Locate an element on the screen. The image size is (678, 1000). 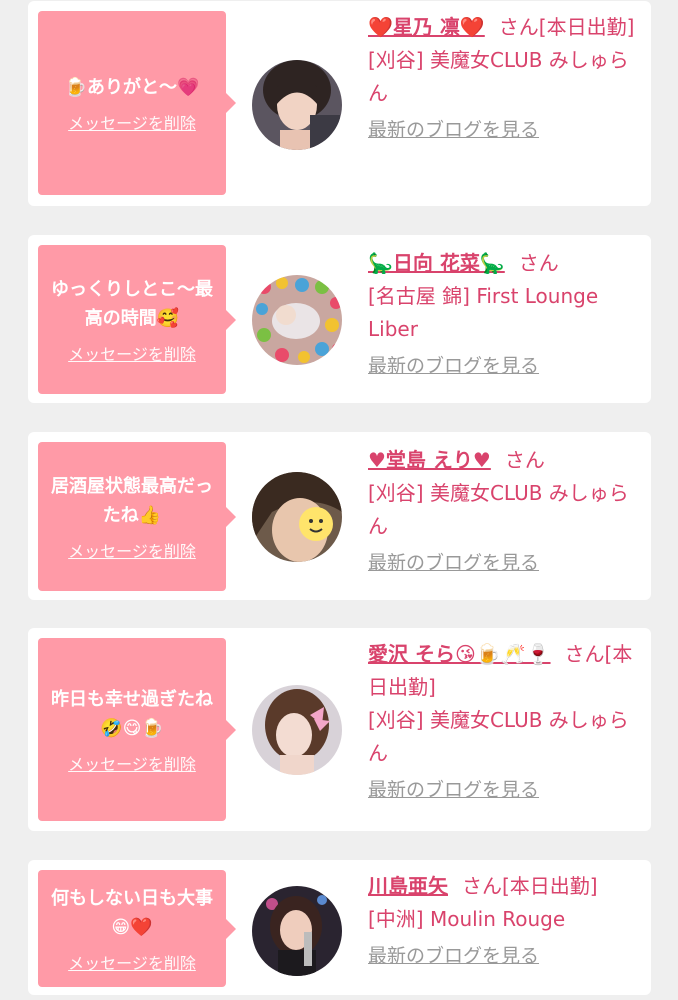
profile-info: ♥堂島 えり♥ さん [刈谷] 美魔女CLUB みしゅらん 最新のブログを見る is located at coordinates (505, 511).